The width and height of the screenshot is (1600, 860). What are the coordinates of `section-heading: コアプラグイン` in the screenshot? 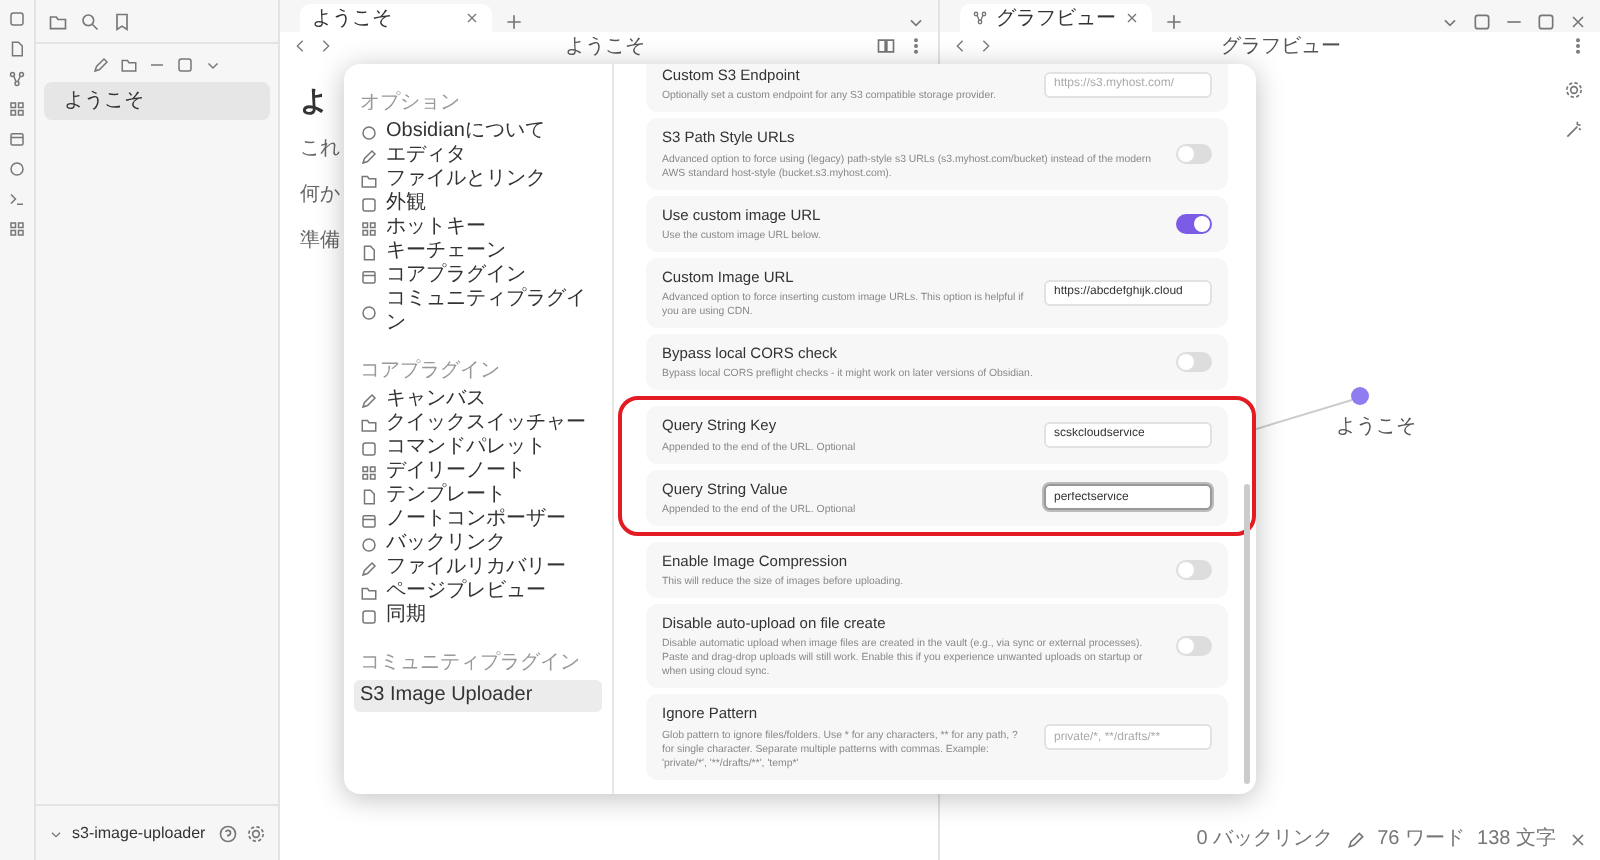 It's located at (430, 371).